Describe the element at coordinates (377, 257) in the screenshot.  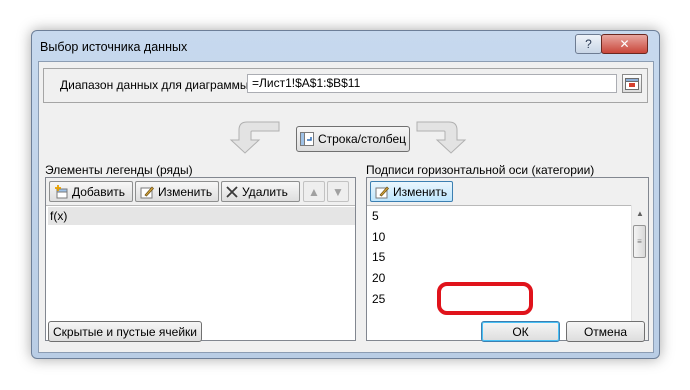
I see `category-list-item: 15` at that location.